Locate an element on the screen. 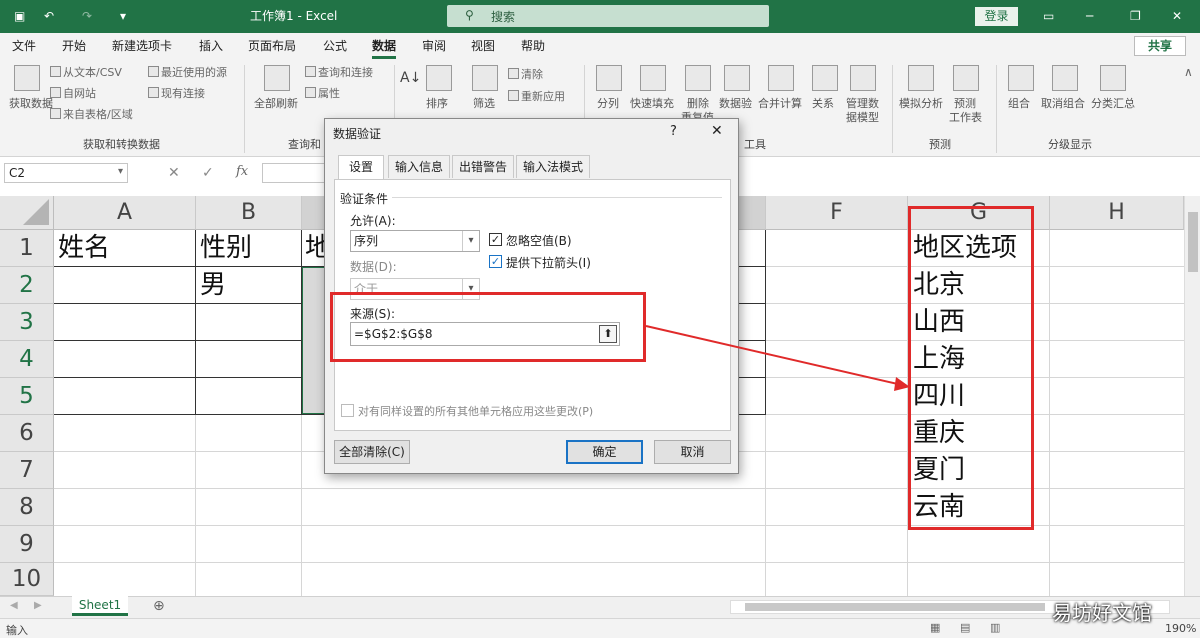  arrow-head is located at coordinates (902, 384).